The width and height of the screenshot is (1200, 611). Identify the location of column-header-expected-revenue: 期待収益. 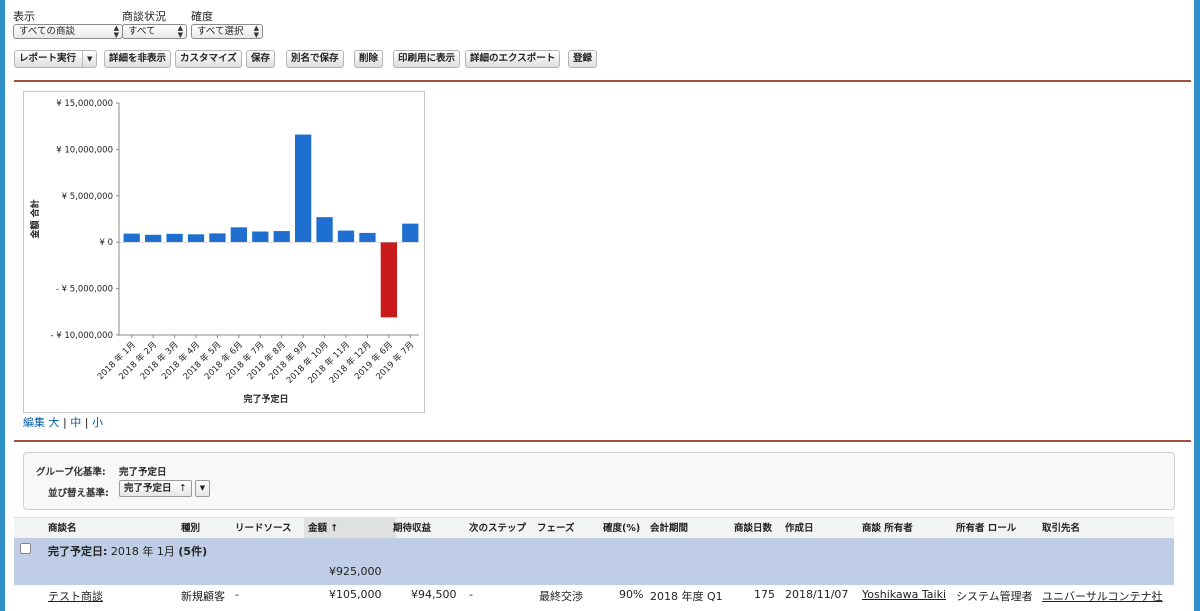
(412, 528).